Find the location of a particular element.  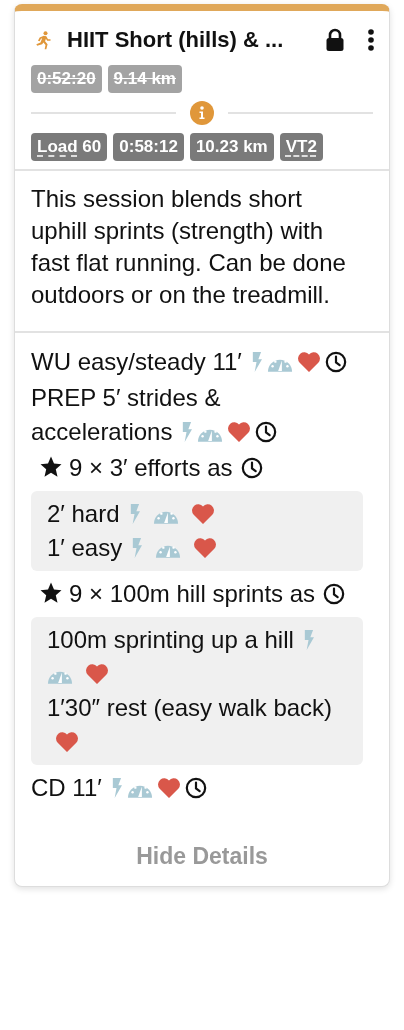

workout-step: CD 11′ is located at coordinates (66, 787).